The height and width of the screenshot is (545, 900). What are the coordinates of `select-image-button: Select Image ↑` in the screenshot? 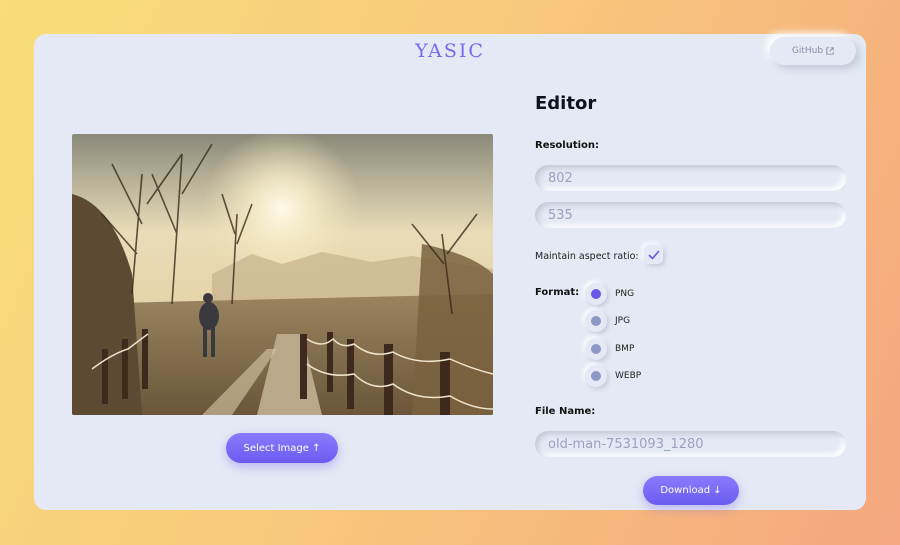 It's located at (282, 448).